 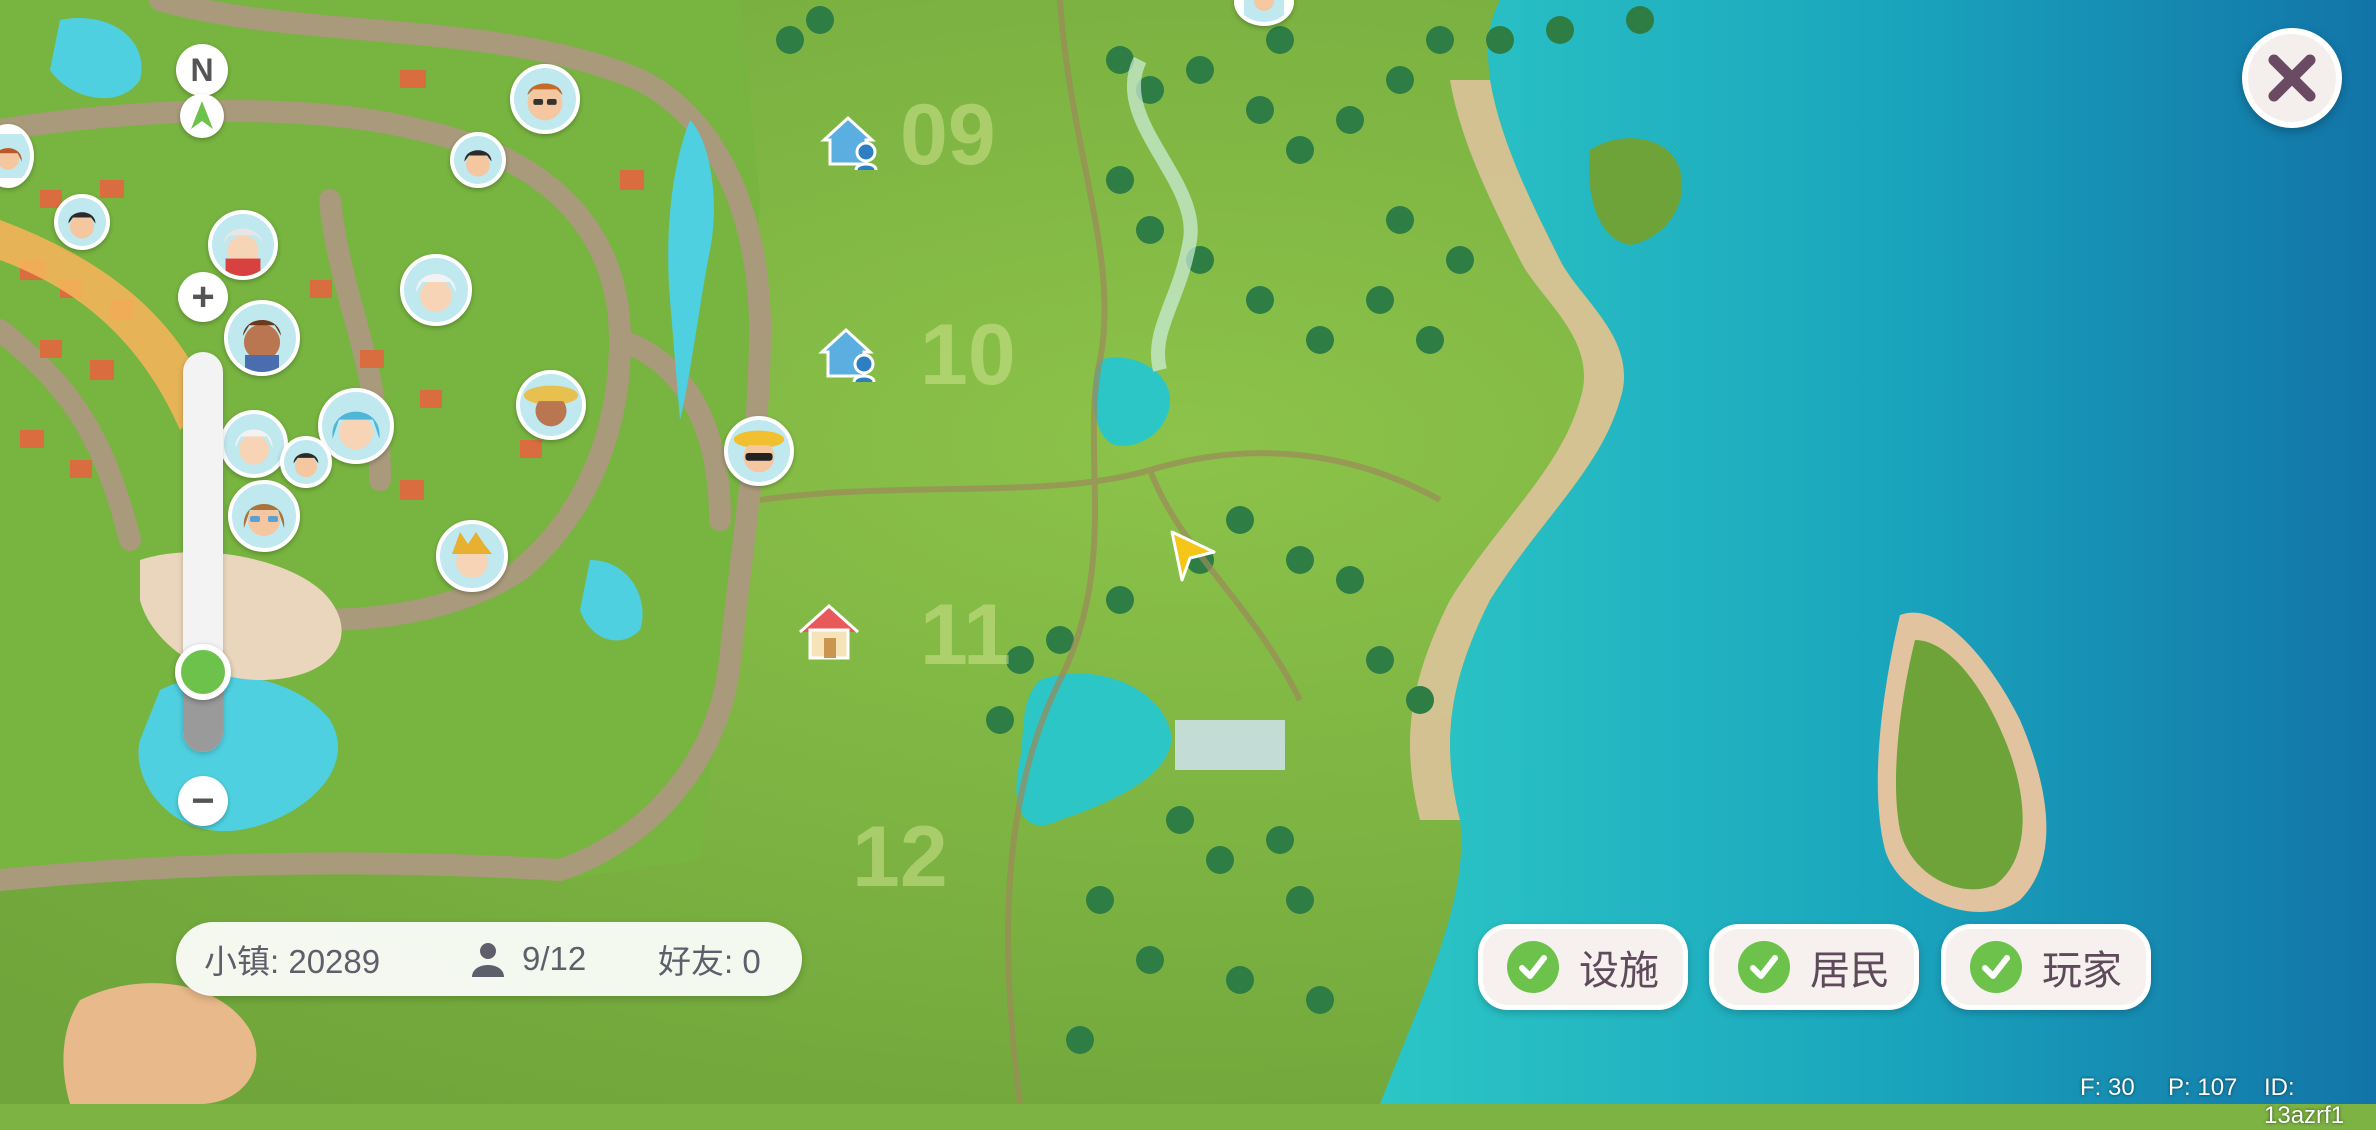 I want to click on filter-facilities-toggle: 设施, so click(x=1583, y=967).